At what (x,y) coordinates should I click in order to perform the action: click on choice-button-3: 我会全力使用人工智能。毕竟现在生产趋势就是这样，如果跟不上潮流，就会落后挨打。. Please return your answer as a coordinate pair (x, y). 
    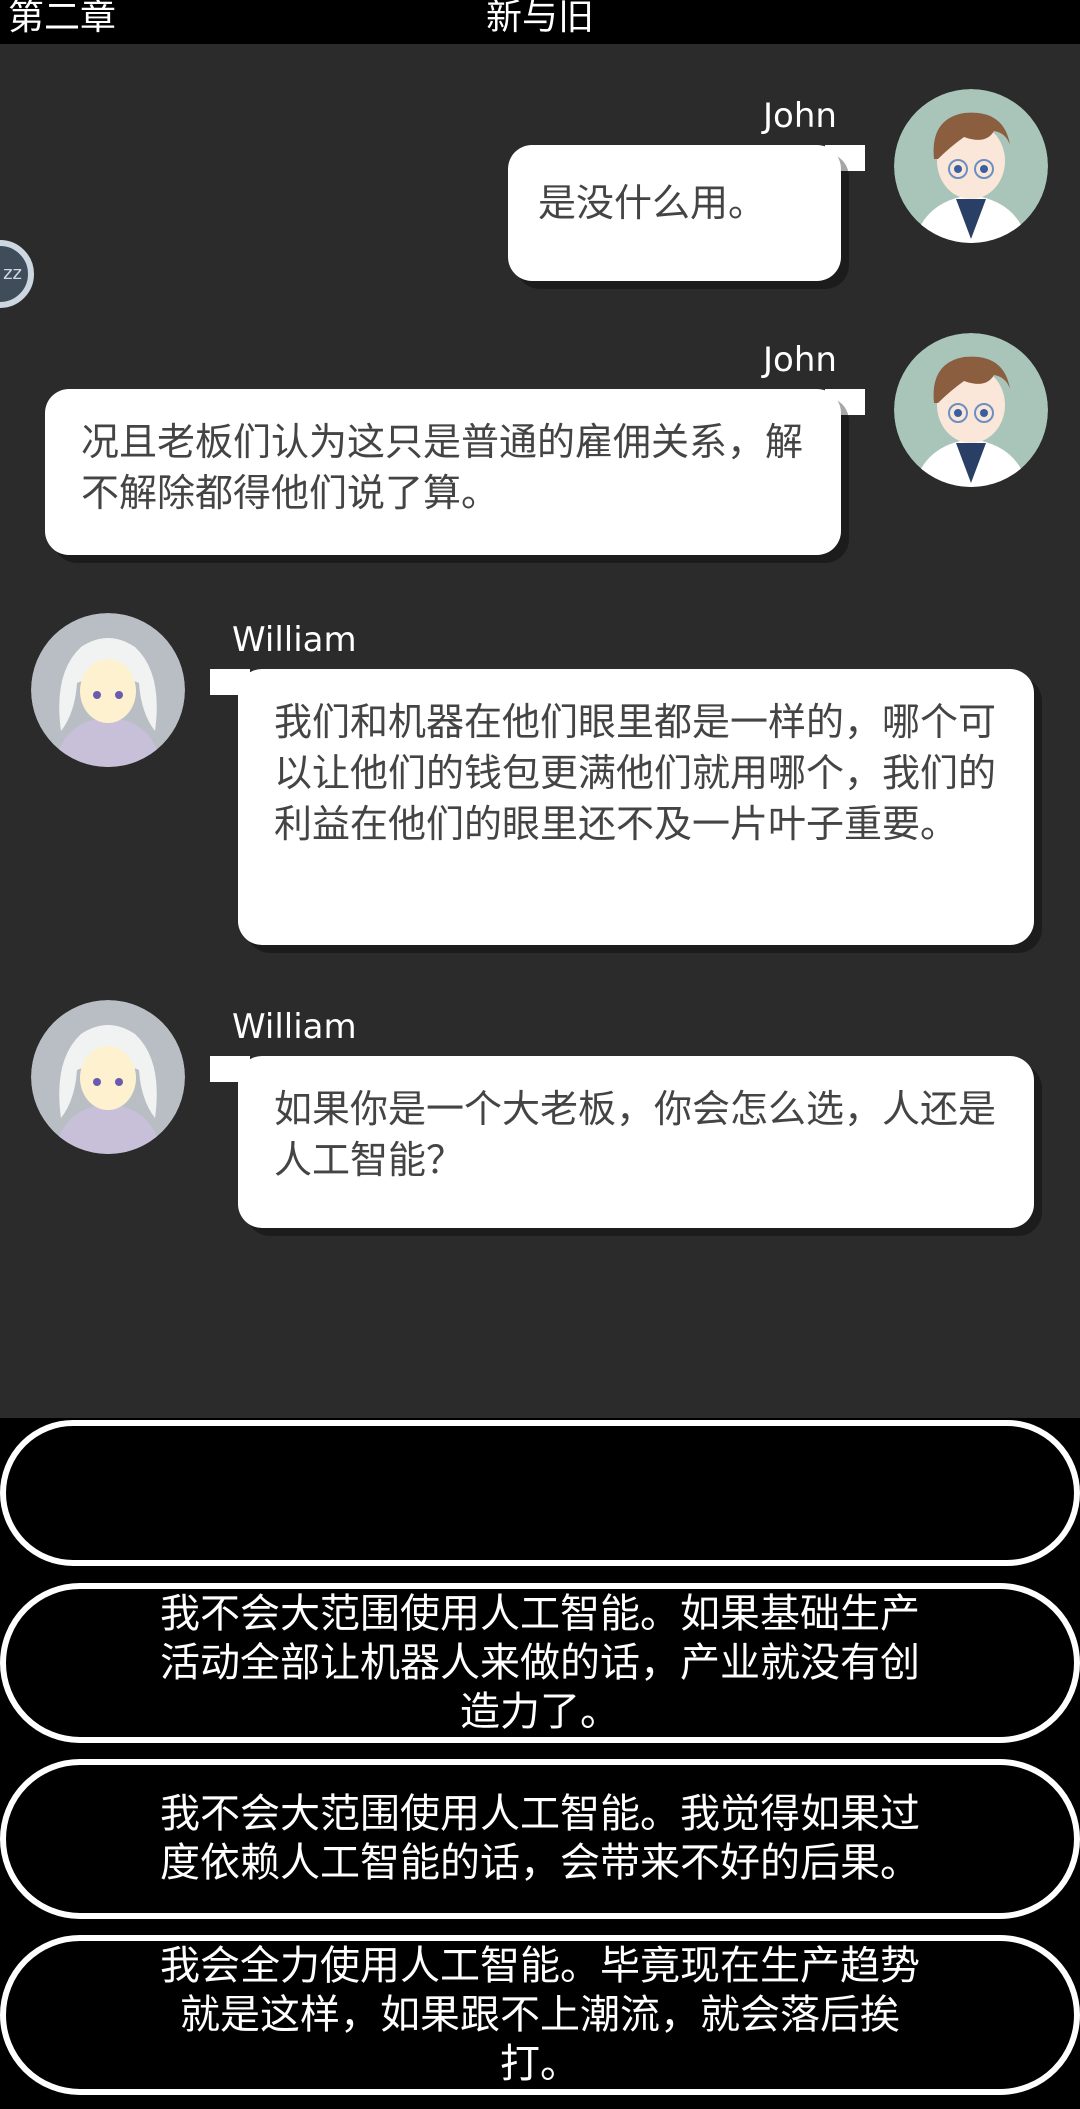
    Looking at the image, I should click on (540, 2015).